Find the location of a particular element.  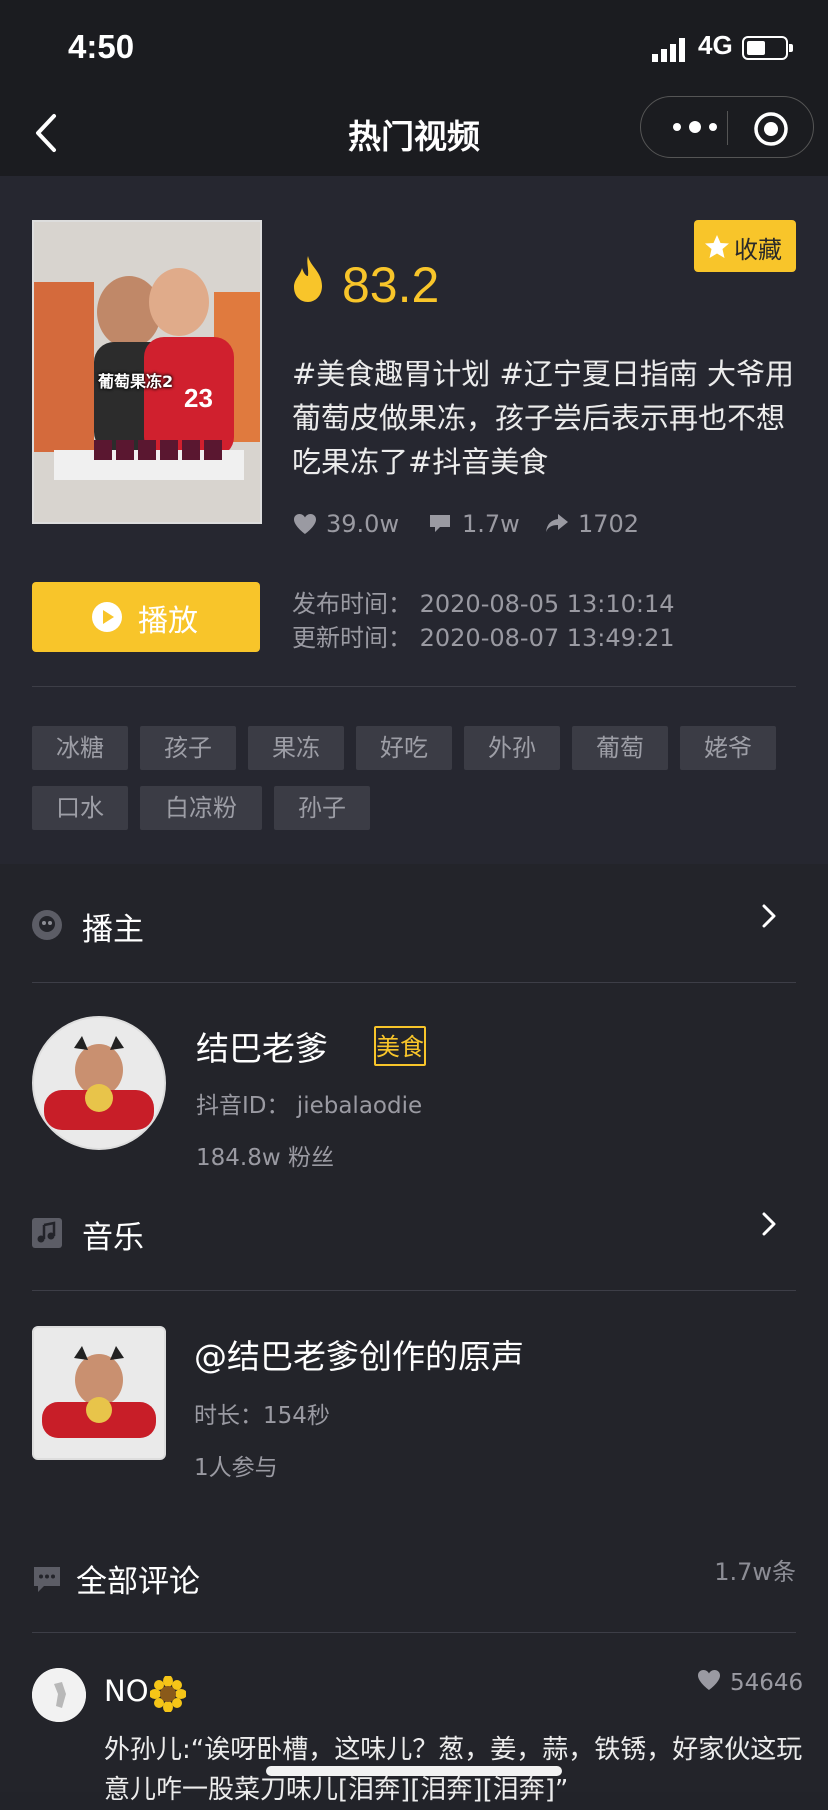

signal-icon is located at coordinates (668, 50).